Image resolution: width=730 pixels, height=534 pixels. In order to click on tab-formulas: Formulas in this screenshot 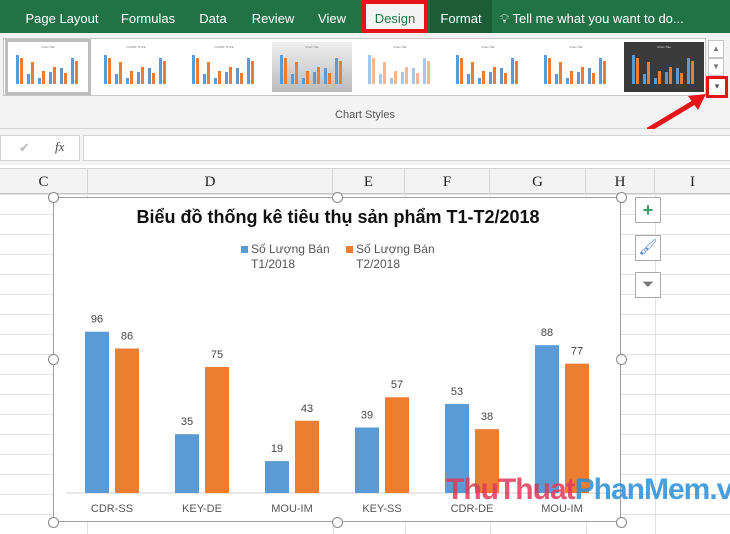, I will do `click(148, 16)`.